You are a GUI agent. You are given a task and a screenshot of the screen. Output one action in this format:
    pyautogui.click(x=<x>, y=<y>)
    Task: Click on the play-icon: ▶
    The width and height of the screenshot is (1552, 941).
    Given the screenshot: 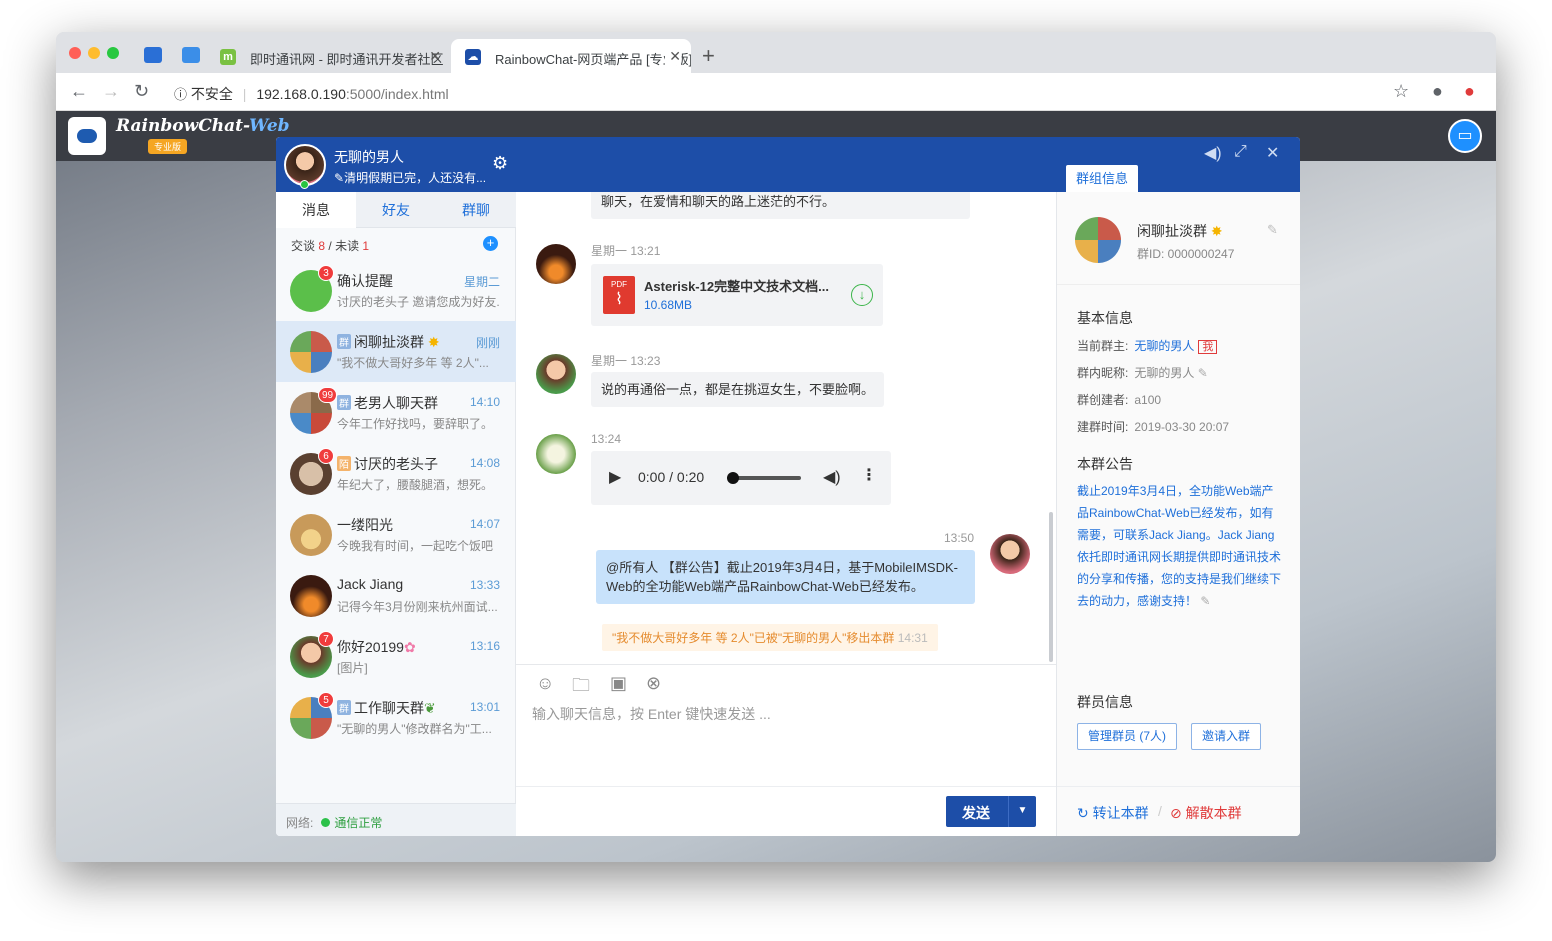 What is the action you would take?
    pyautogui.click(x=615, y=477)
    